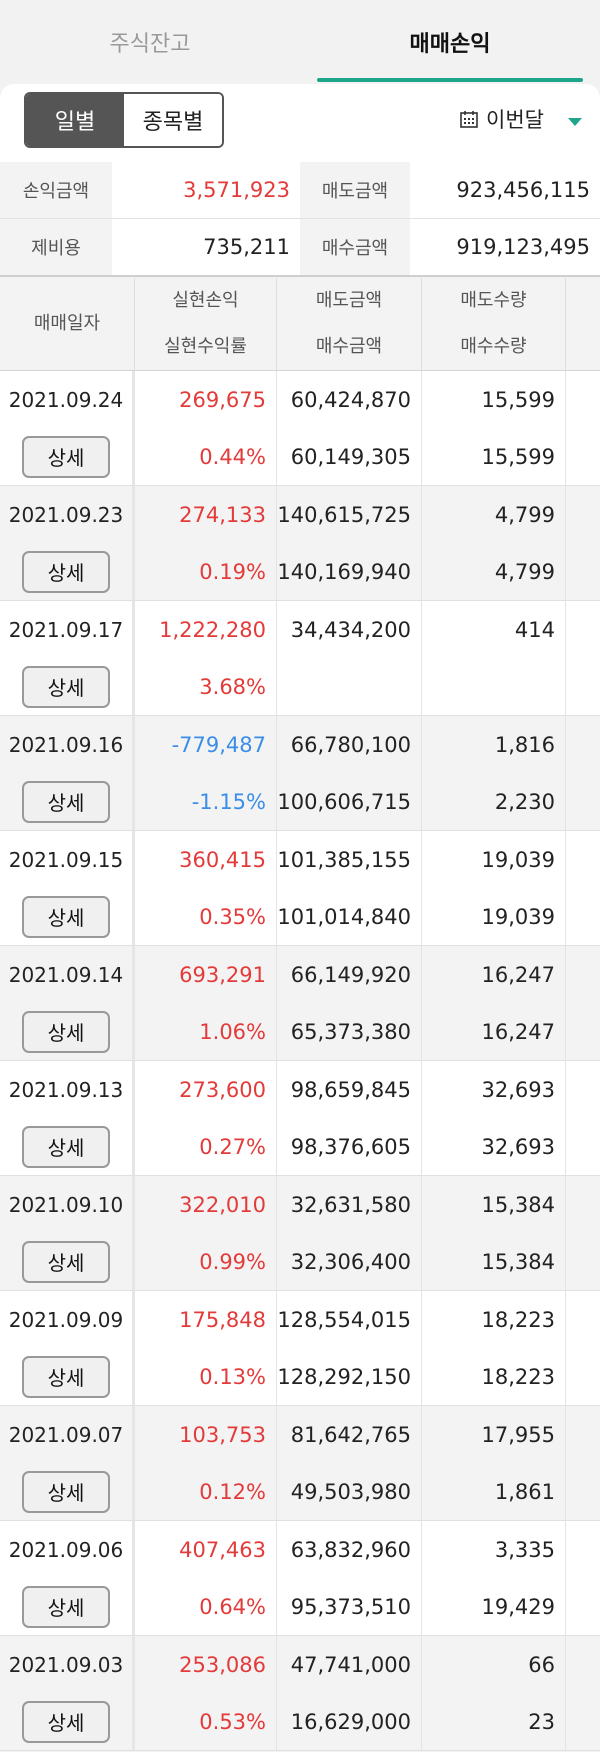  What do you see at coordinates (494, 888) in the screenshot?
I see `quantity-cell: 19,039 19,039` at bounding box center [494, 888].